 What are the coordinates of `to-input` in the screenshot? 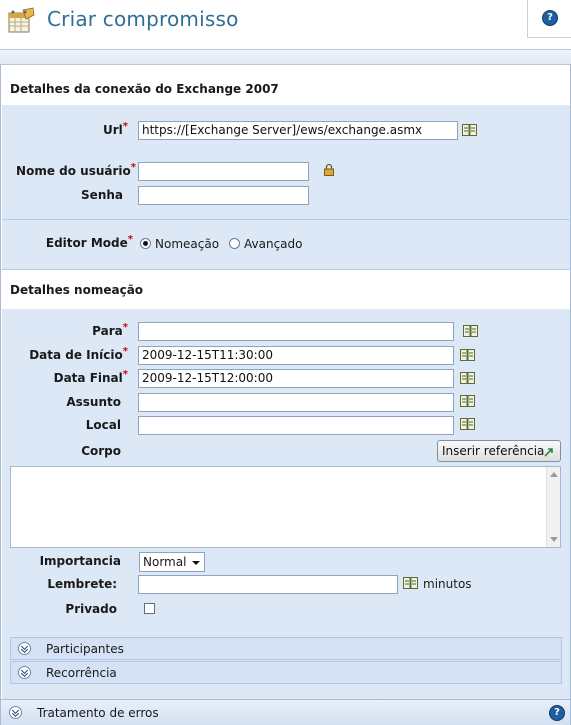 It's located at (296, 331).